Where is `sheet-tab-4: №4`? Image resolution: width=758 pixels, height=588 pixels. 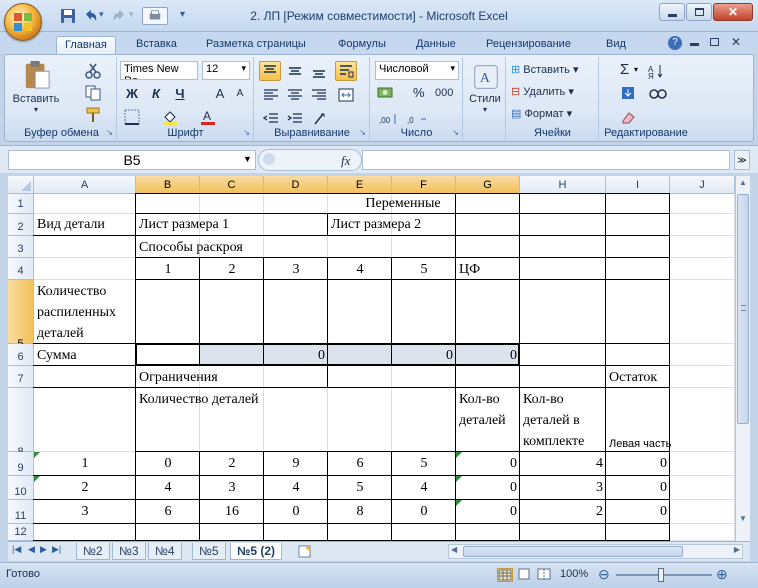
sheet-tab-4: №4 is located at coordinates (165, 551).